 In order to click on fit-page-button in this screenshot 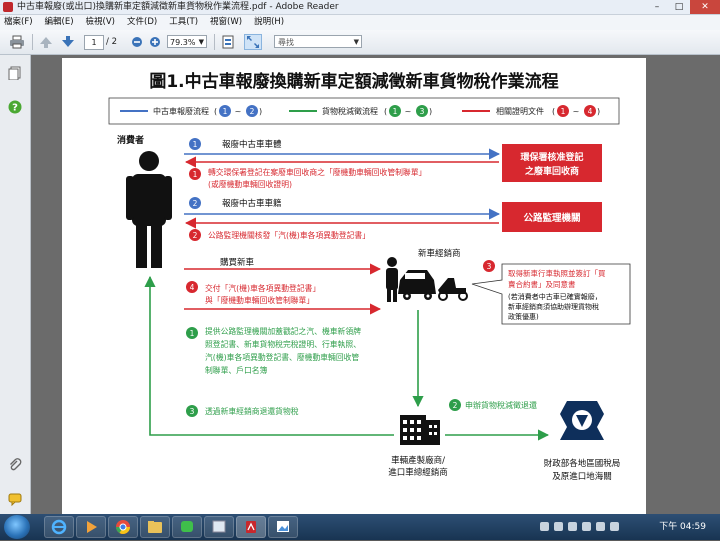, I will do `click(228, 42)`.